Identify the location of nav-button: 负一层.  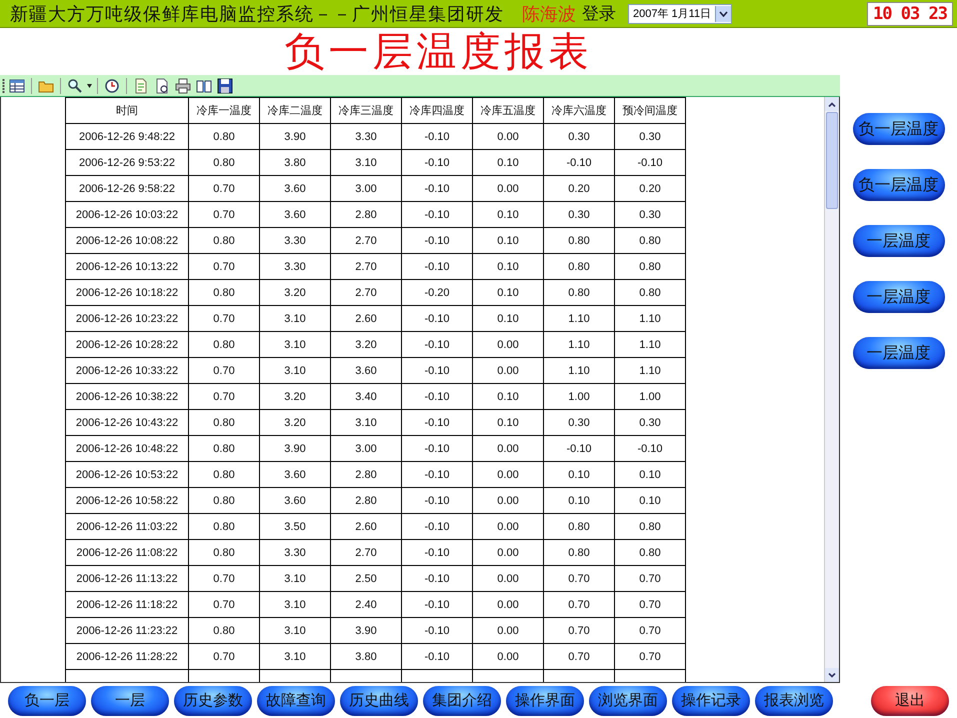
(47, 701).